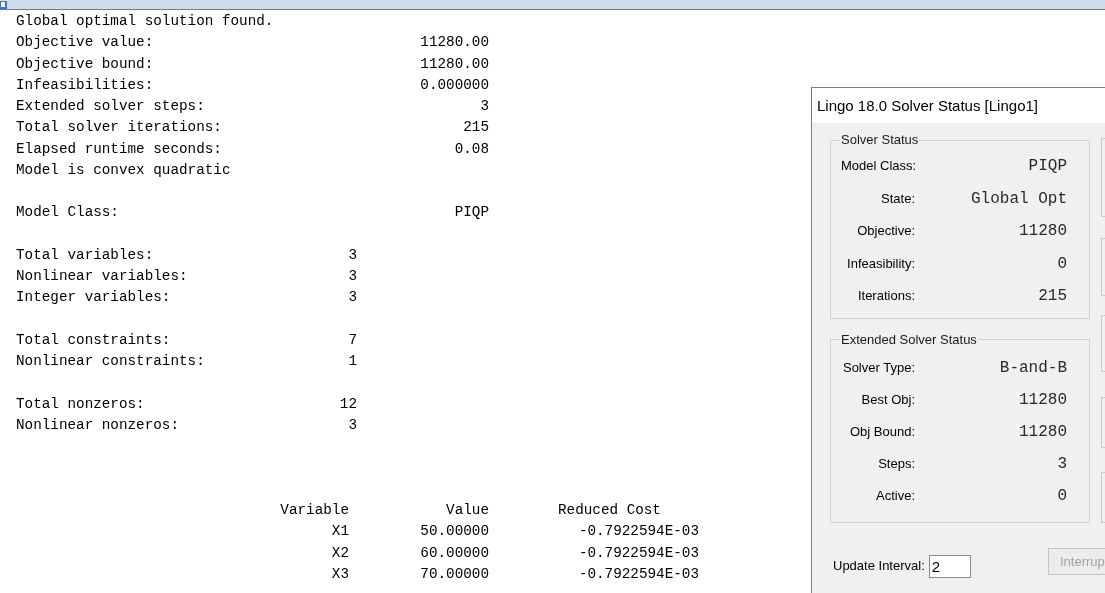 The width and height of the screenshot is (1105, 593). What do you see at coordinates (454, 553) in the screenshot?
I see `table-cell-text: 60.00000` at bounding box center [454, 553].